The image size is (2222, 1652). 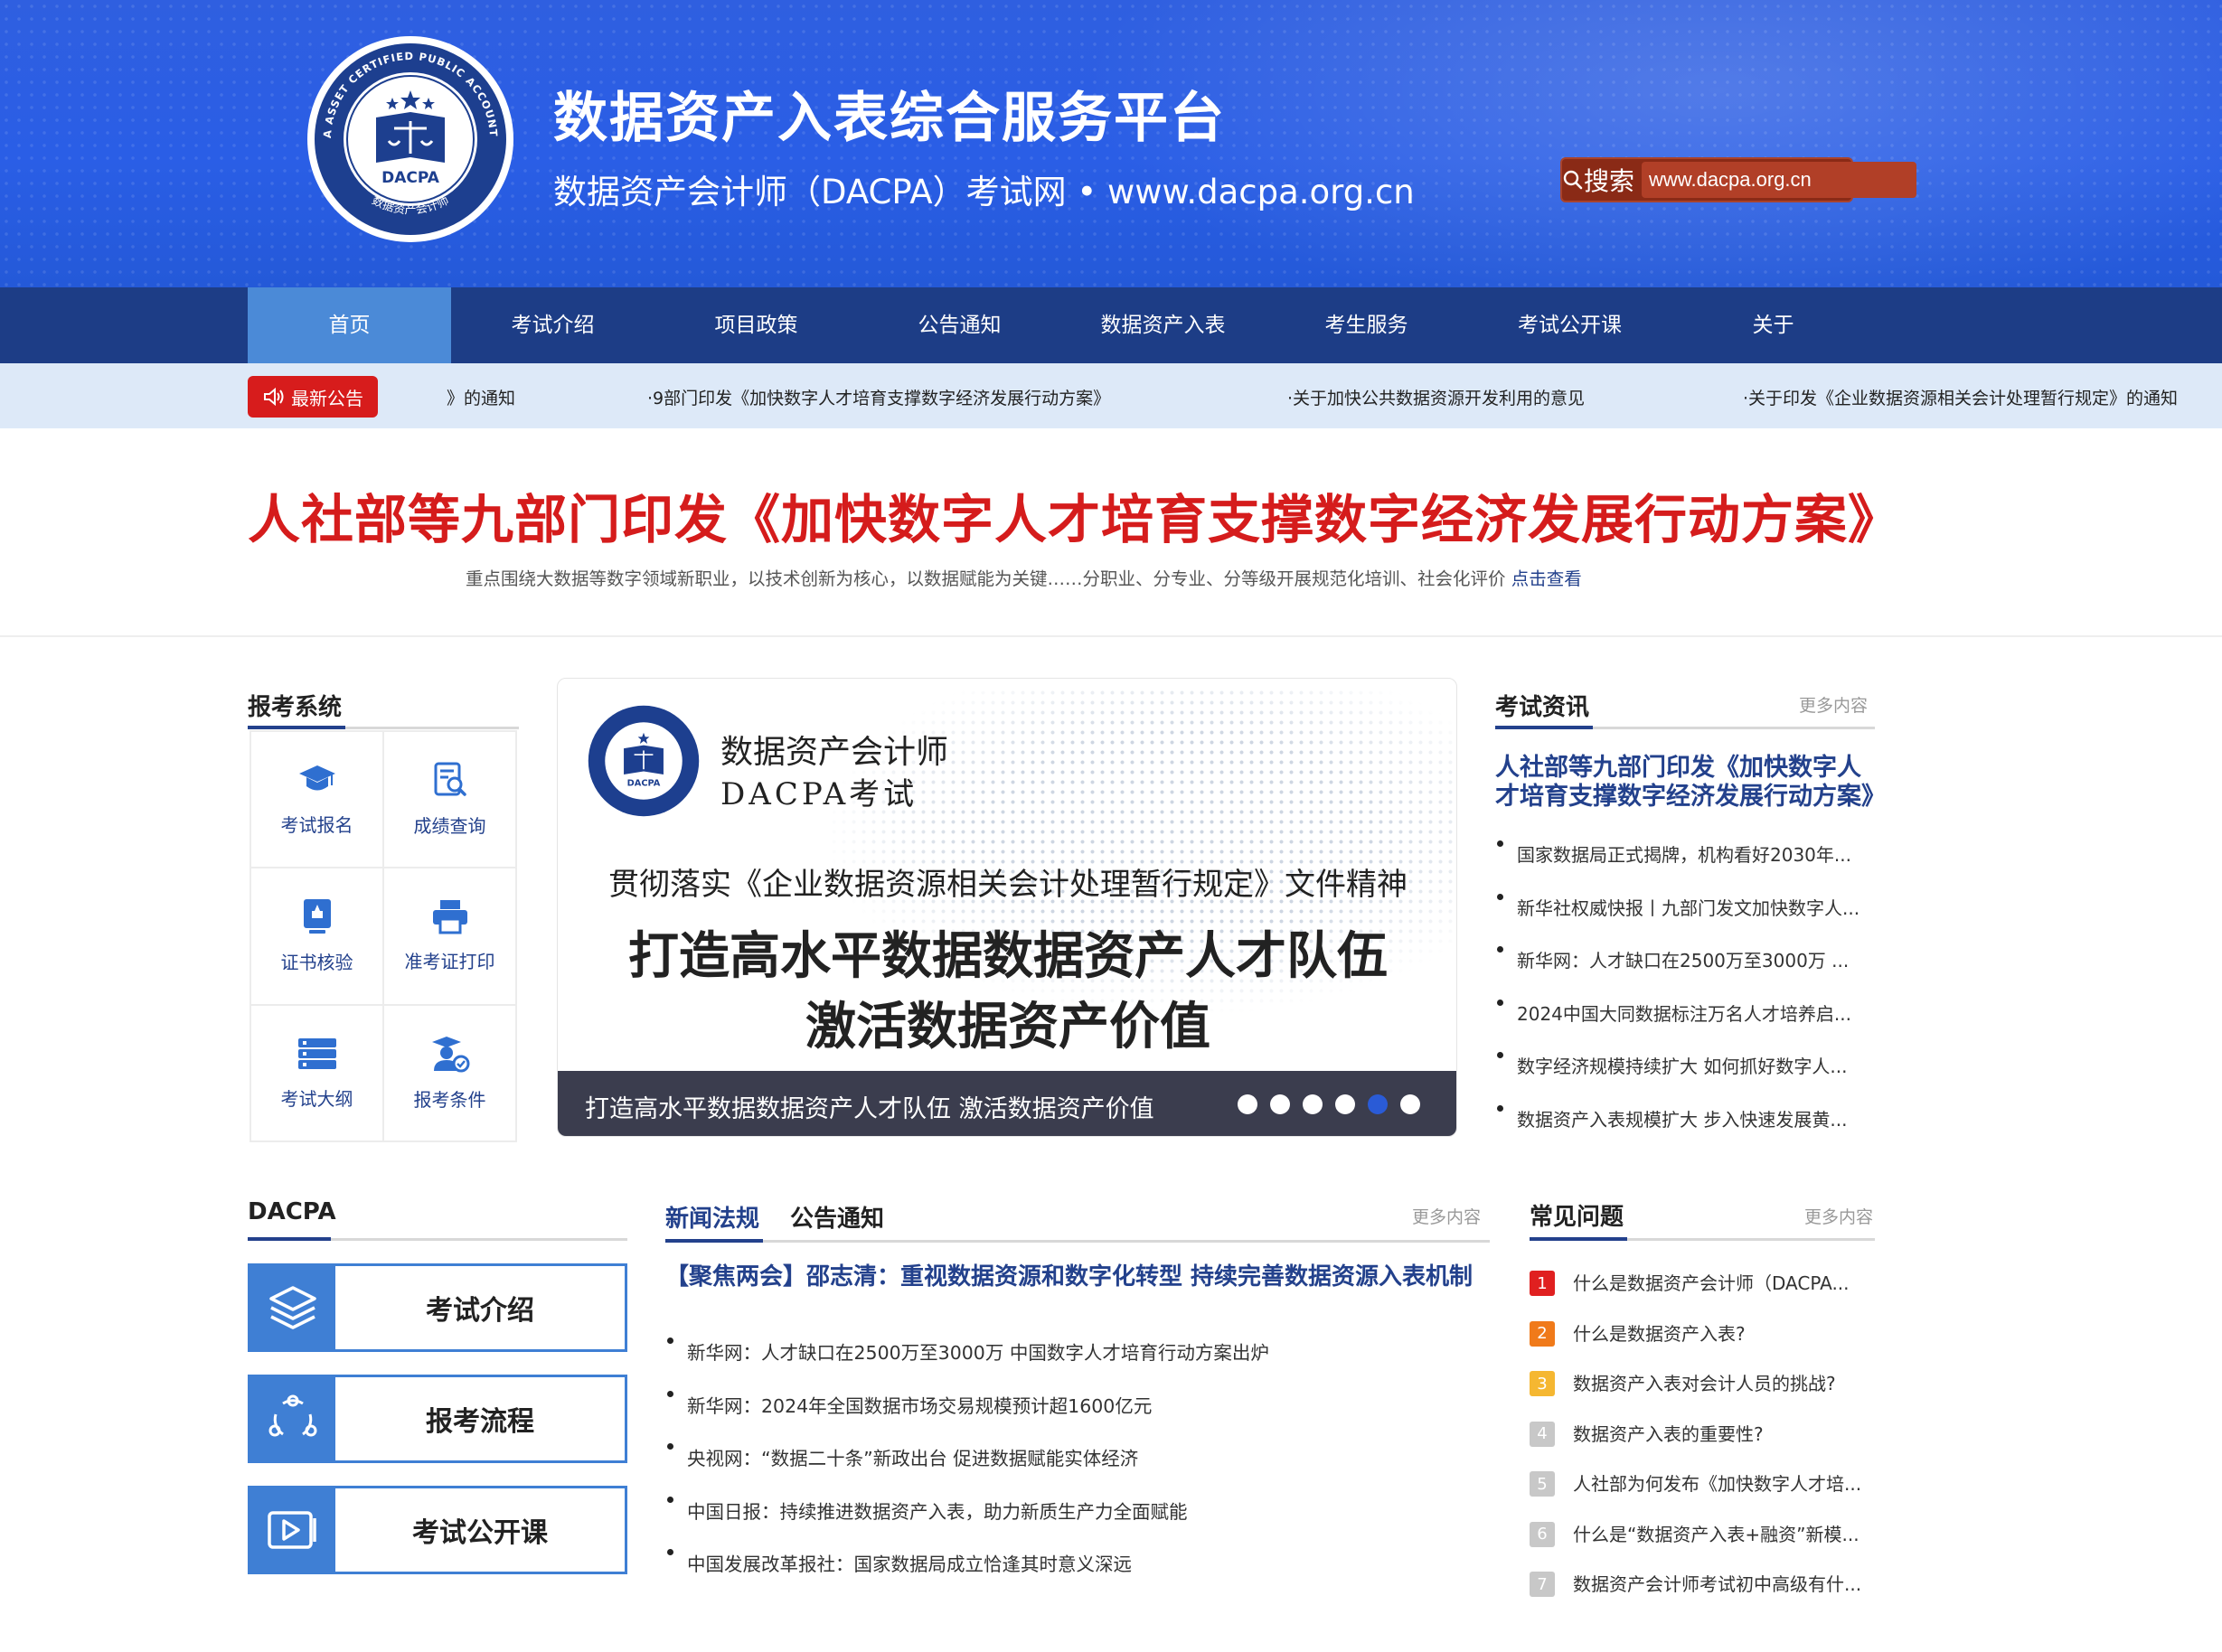 I want to click on list-item: 中国日报：持续推进数据资产入表，助力新质生产力全面赋能, so click(x=1077, y=1523).